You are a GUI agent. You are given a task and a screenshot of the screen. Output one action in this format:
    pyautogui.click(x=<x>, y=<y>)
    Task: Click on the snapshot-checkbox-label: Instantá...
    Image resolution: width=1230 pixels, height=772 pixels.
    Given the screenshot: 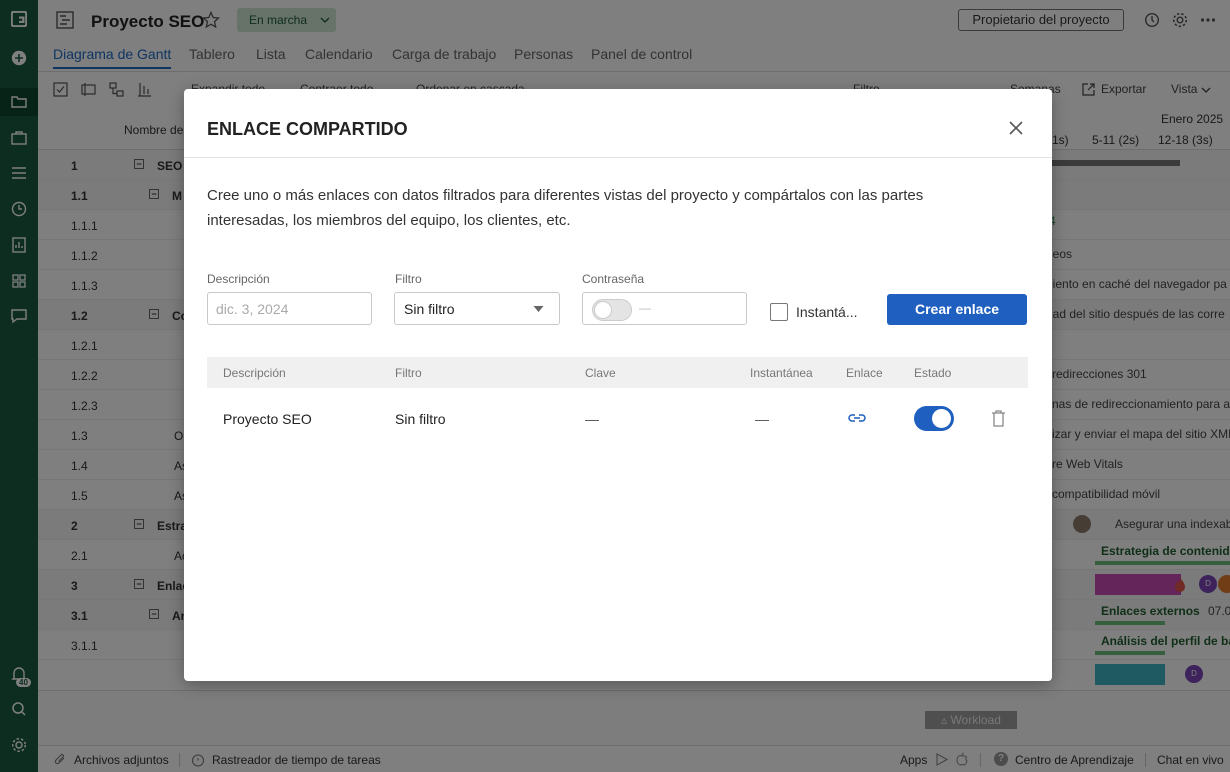 What is the action you would take?
    pyautogui.click(x=827, y=312)
    